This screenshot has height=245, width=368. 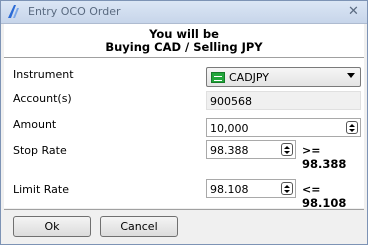 What do you see at coordinates (231, 101) in the screenshot?
I see `account-value: 900568` at bounding box center [231, 101].